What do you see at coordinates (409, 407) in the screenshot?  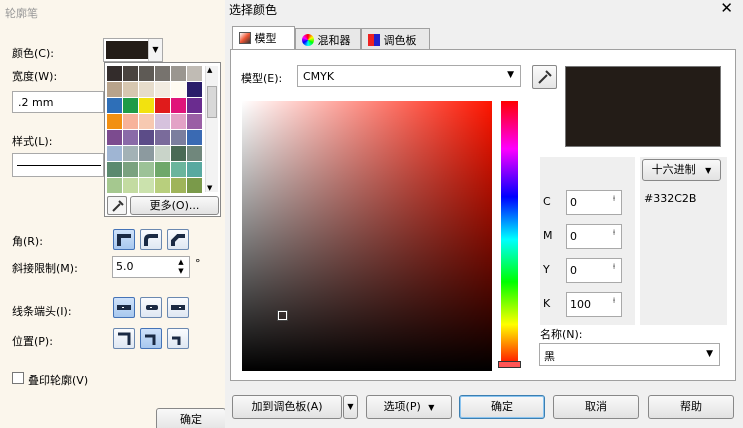 I see `options-button: 选项(P) ▼` at bounding box center [409, 407].